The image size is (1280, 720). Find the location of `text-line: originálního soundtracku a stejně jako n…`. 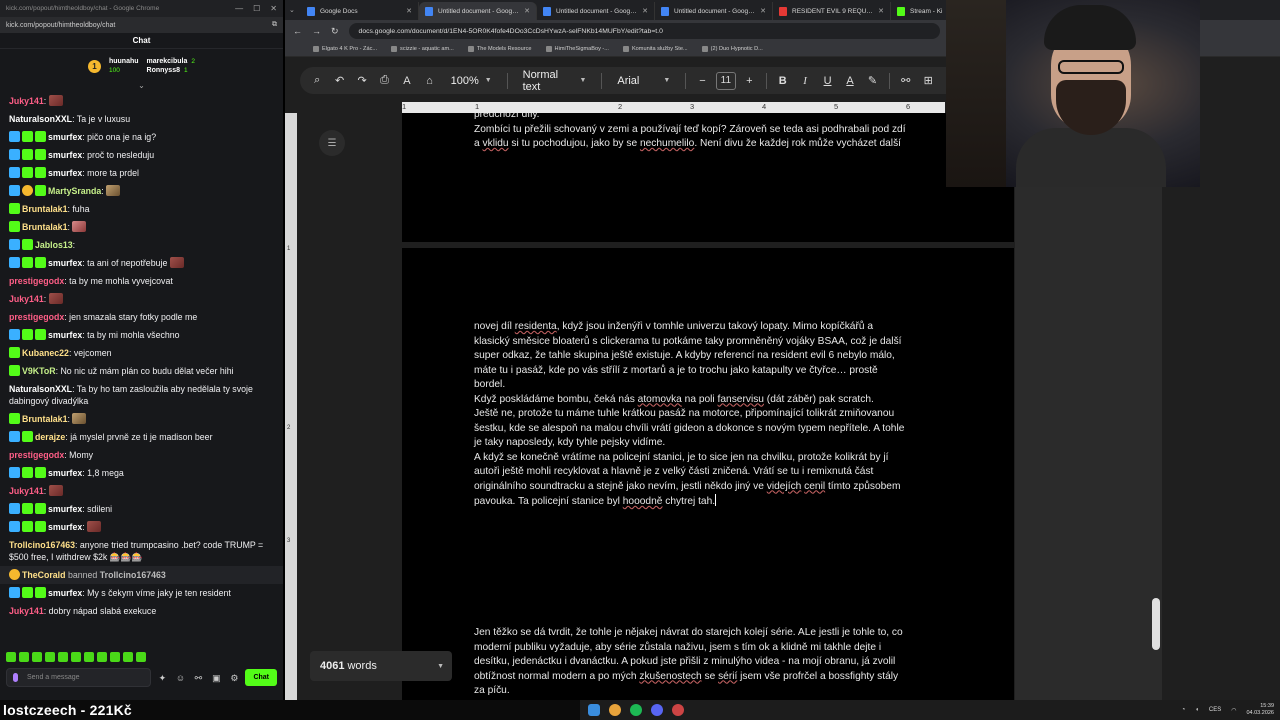

text-line: originálního soundtracku a stejně jako n… is located at coordinates (709, 487).